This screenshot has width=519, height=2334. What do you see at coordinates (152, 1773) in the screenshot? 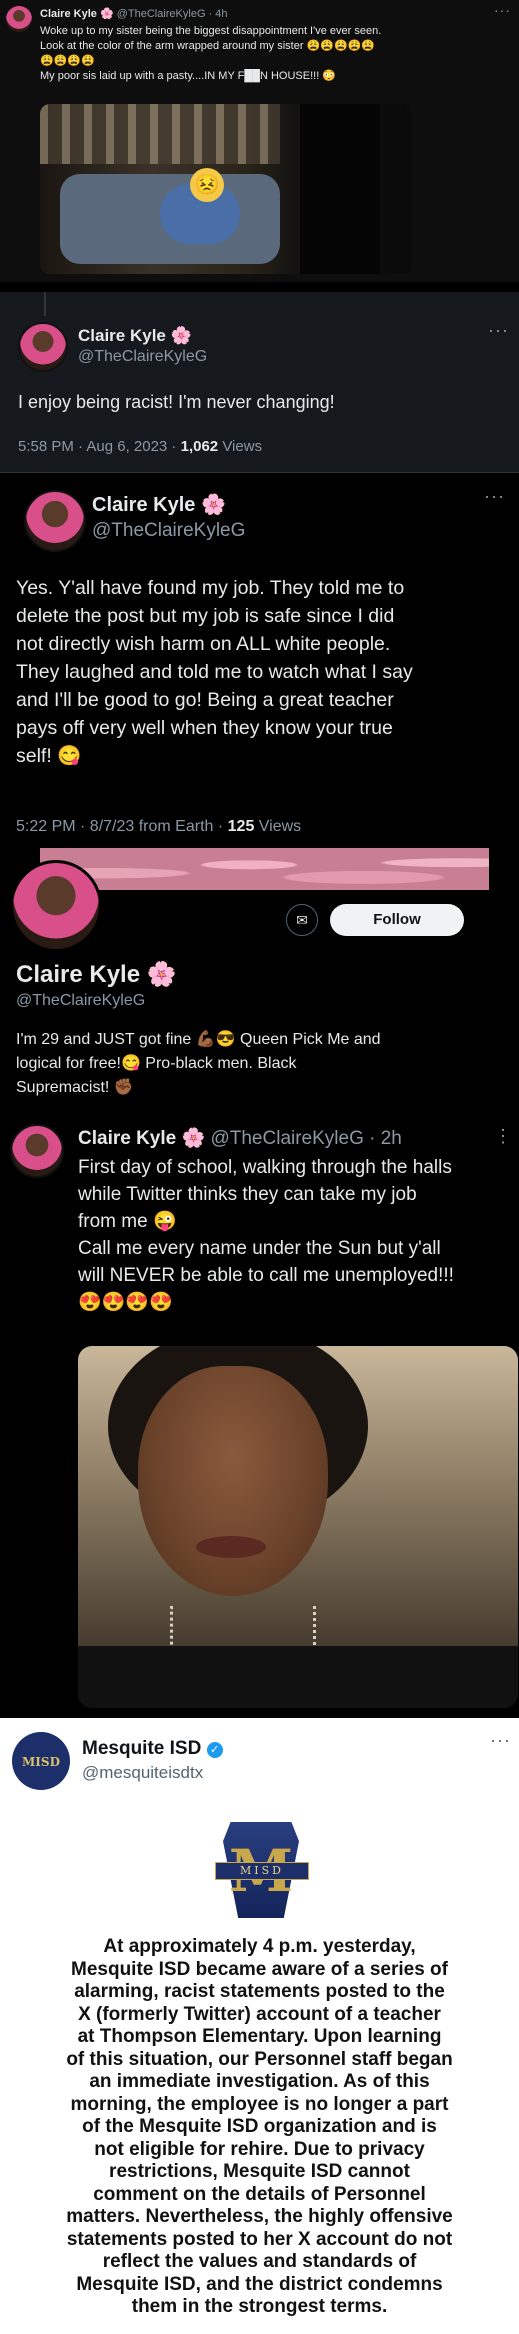
I see `author-handle: @mesquiteisdtx` at bounding box center [152, 1773].